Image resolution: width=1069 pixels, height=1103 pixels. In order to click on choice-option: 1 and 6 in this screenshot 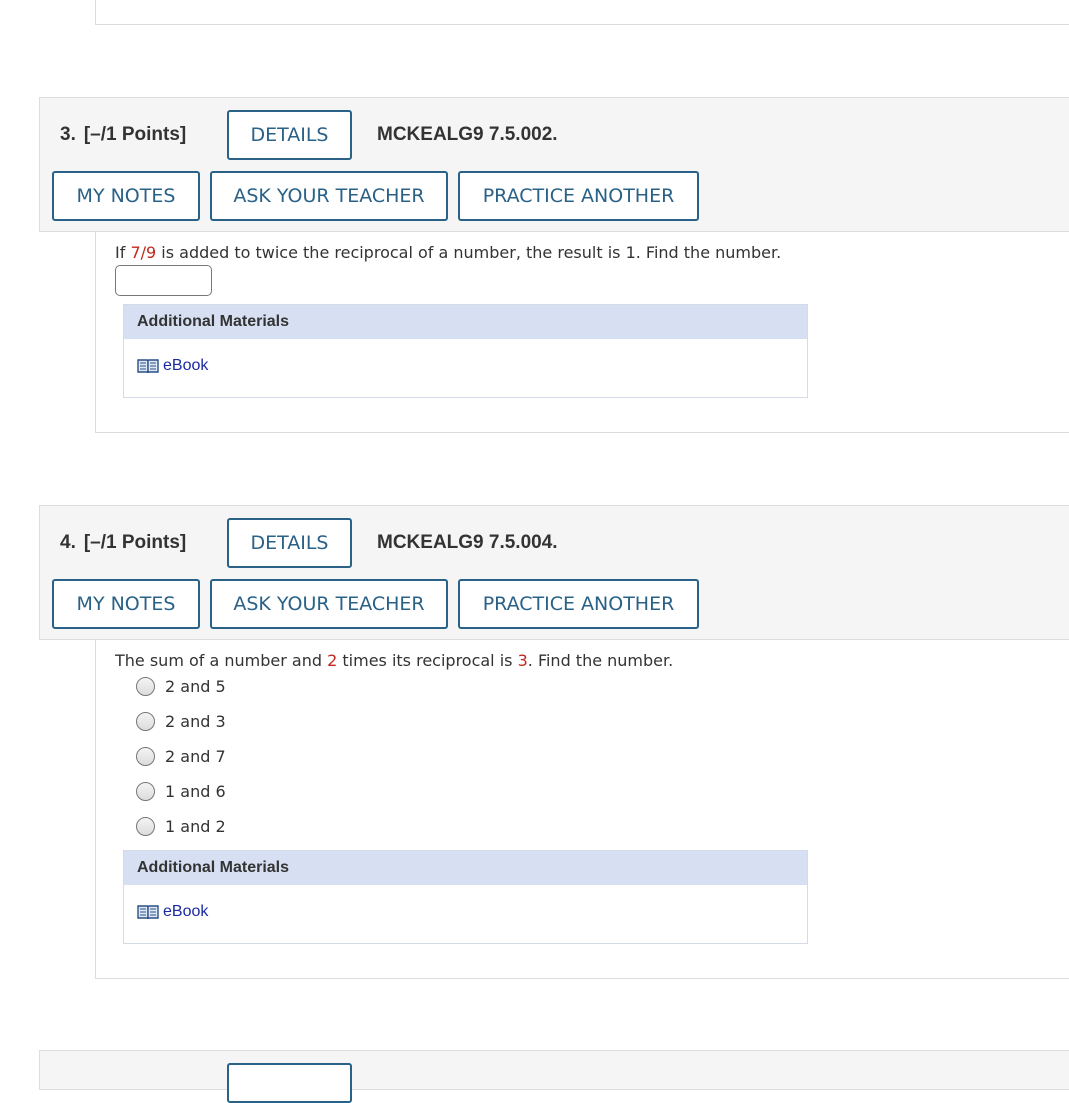, I will do `click(181, 791)`.